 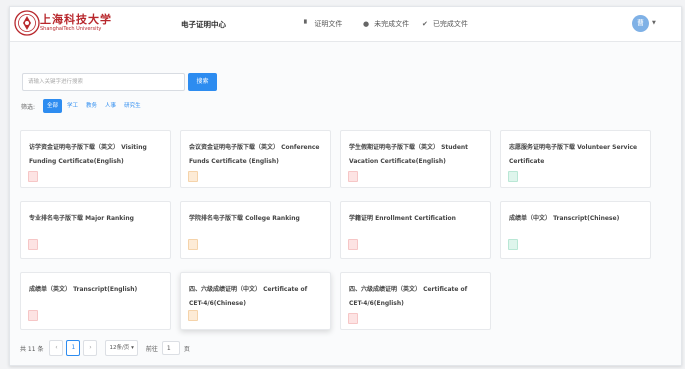 I want to click on filter-hr: 人事, so click(x=110, y=106).